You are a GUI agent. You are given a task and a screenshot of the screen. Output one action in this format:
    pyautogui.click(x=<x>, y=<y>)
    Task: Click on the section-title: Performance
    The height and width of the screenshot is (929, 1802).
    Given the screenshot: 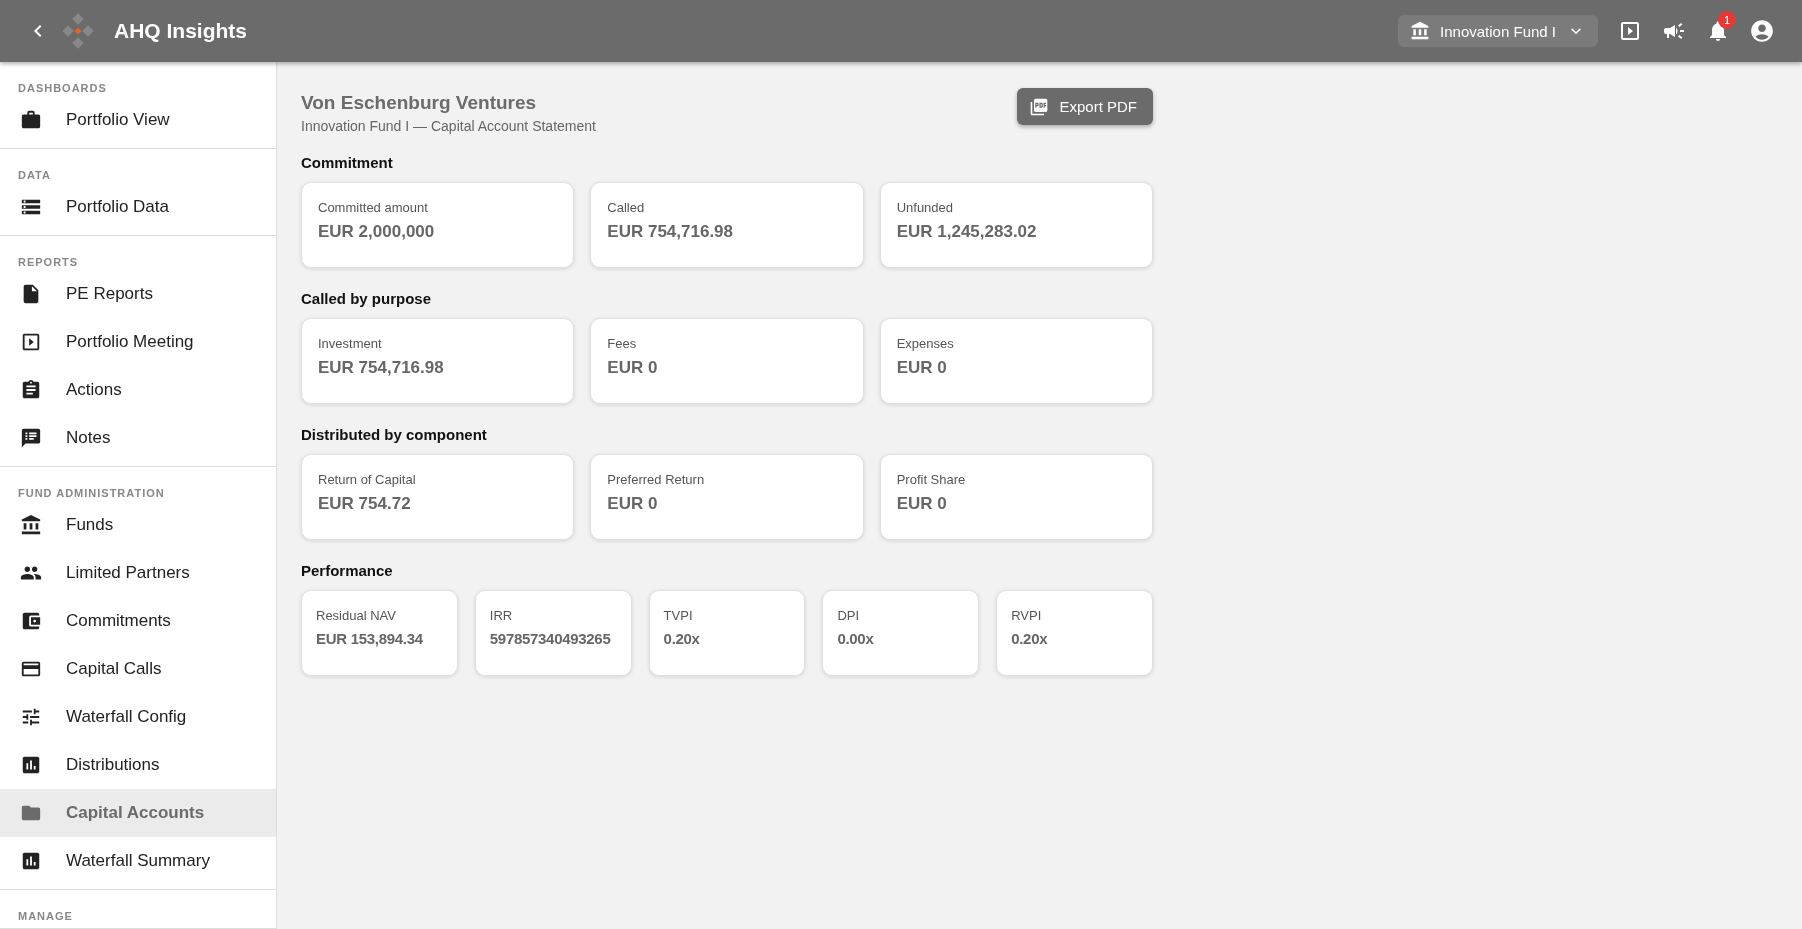 What is the action you would take?
    pyautogui.click(x=347, y=570)
    